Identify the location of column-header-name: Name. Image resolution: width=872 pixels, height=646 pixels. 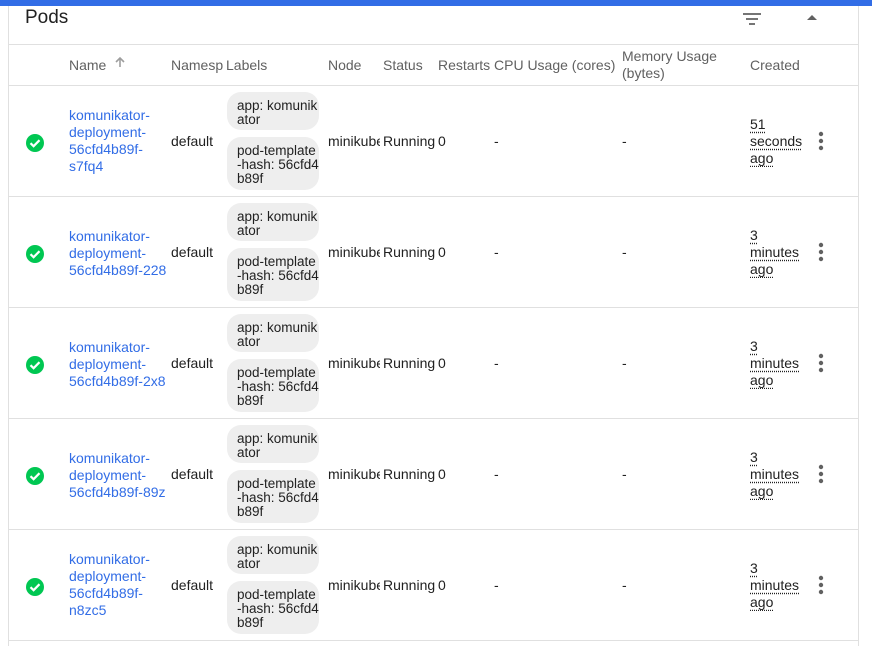
(91, 65).